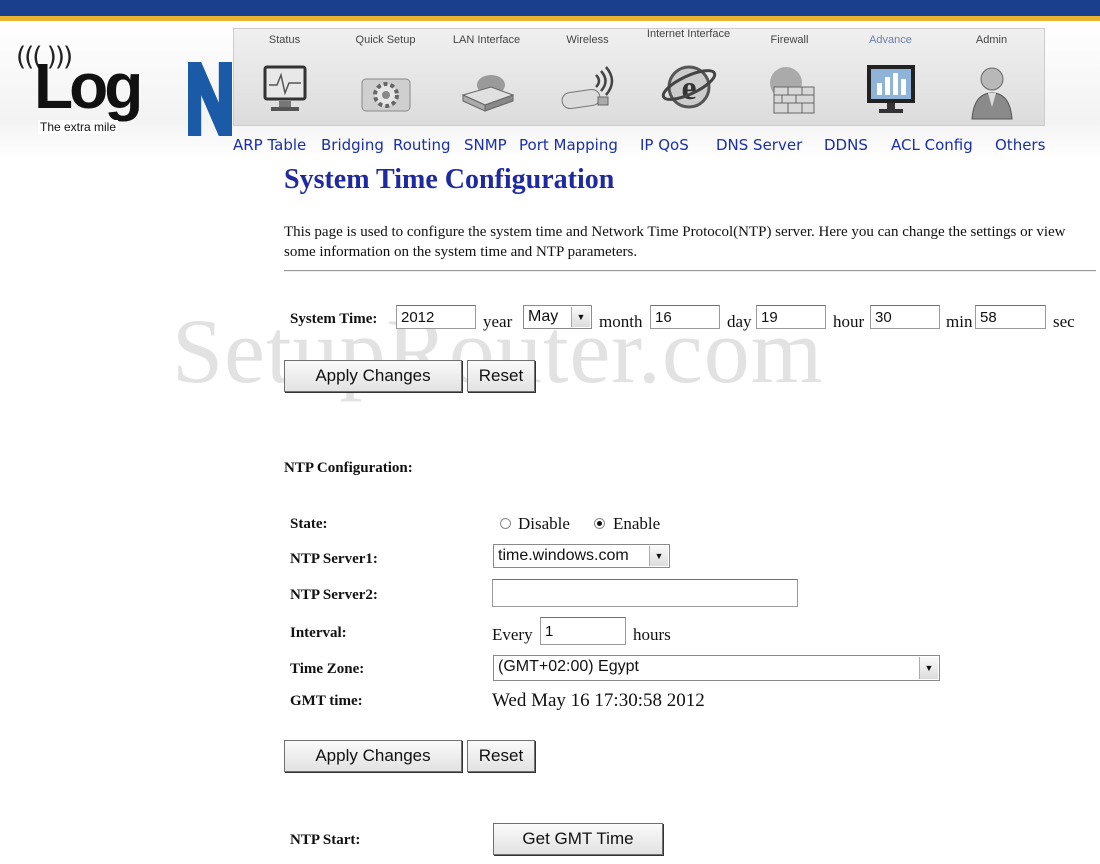 This screenshot has width=1100, height=864. Describe the element at coordinates (599, 523) in the screenshot. I see `state-enable-radio` at that location.